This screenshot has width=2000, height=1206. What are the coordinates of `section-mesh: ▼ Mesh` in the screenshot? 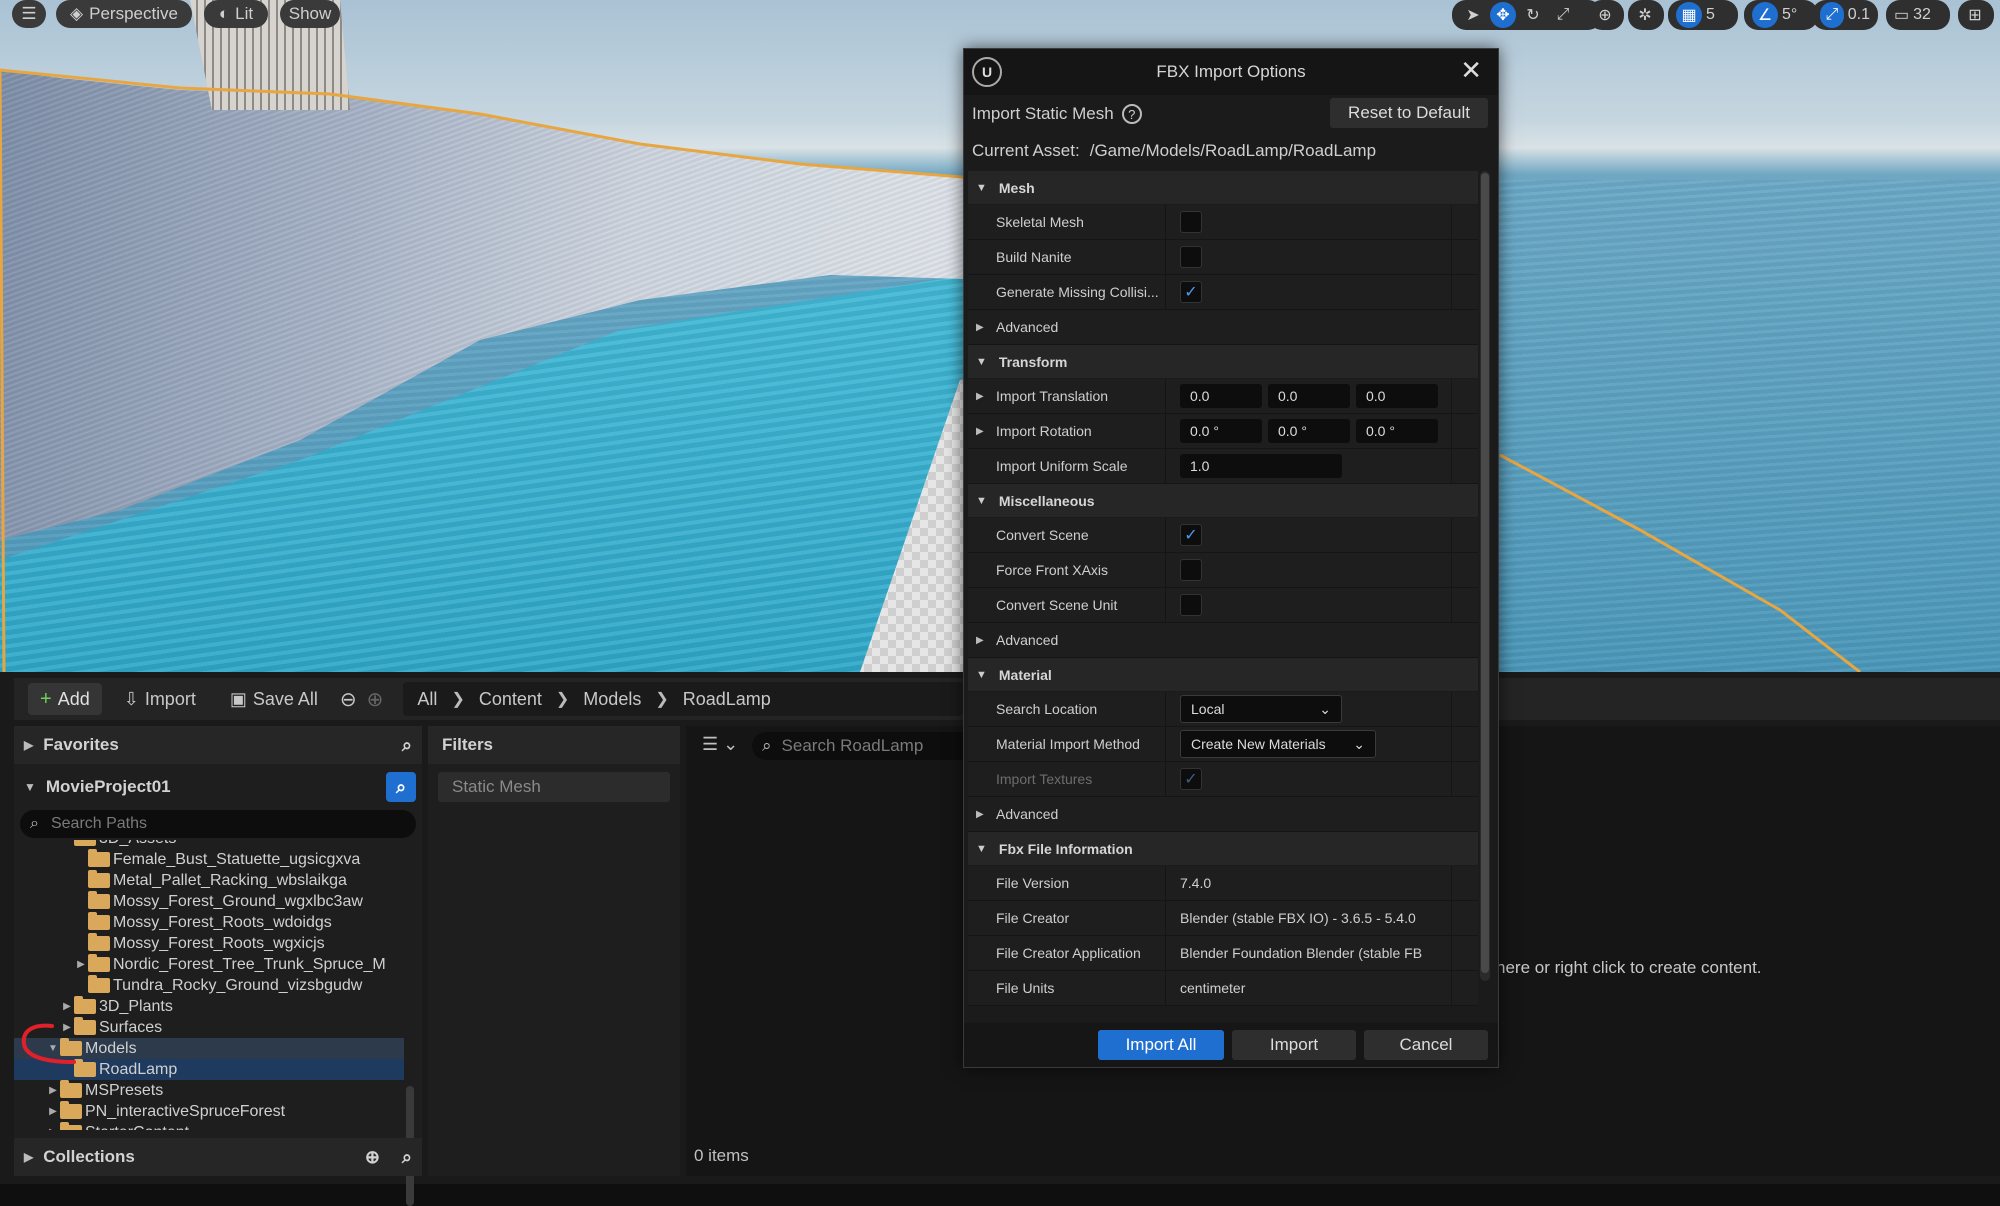 It's located at (1223, 188).